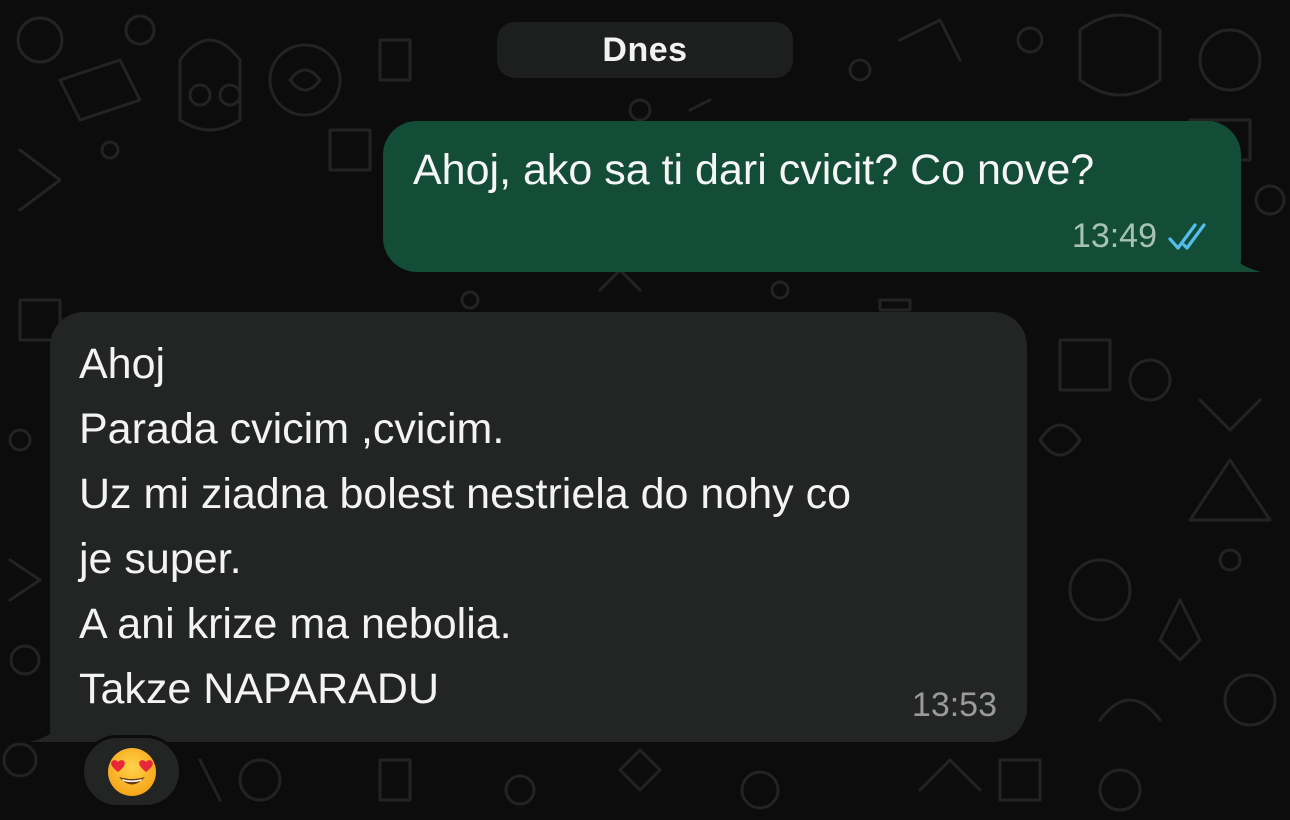 This screenshot has width=1290, height=820. I want to click on message-text: Ahoj, ako sa ti dari cvicit? Co nove?, so click(754, 170).